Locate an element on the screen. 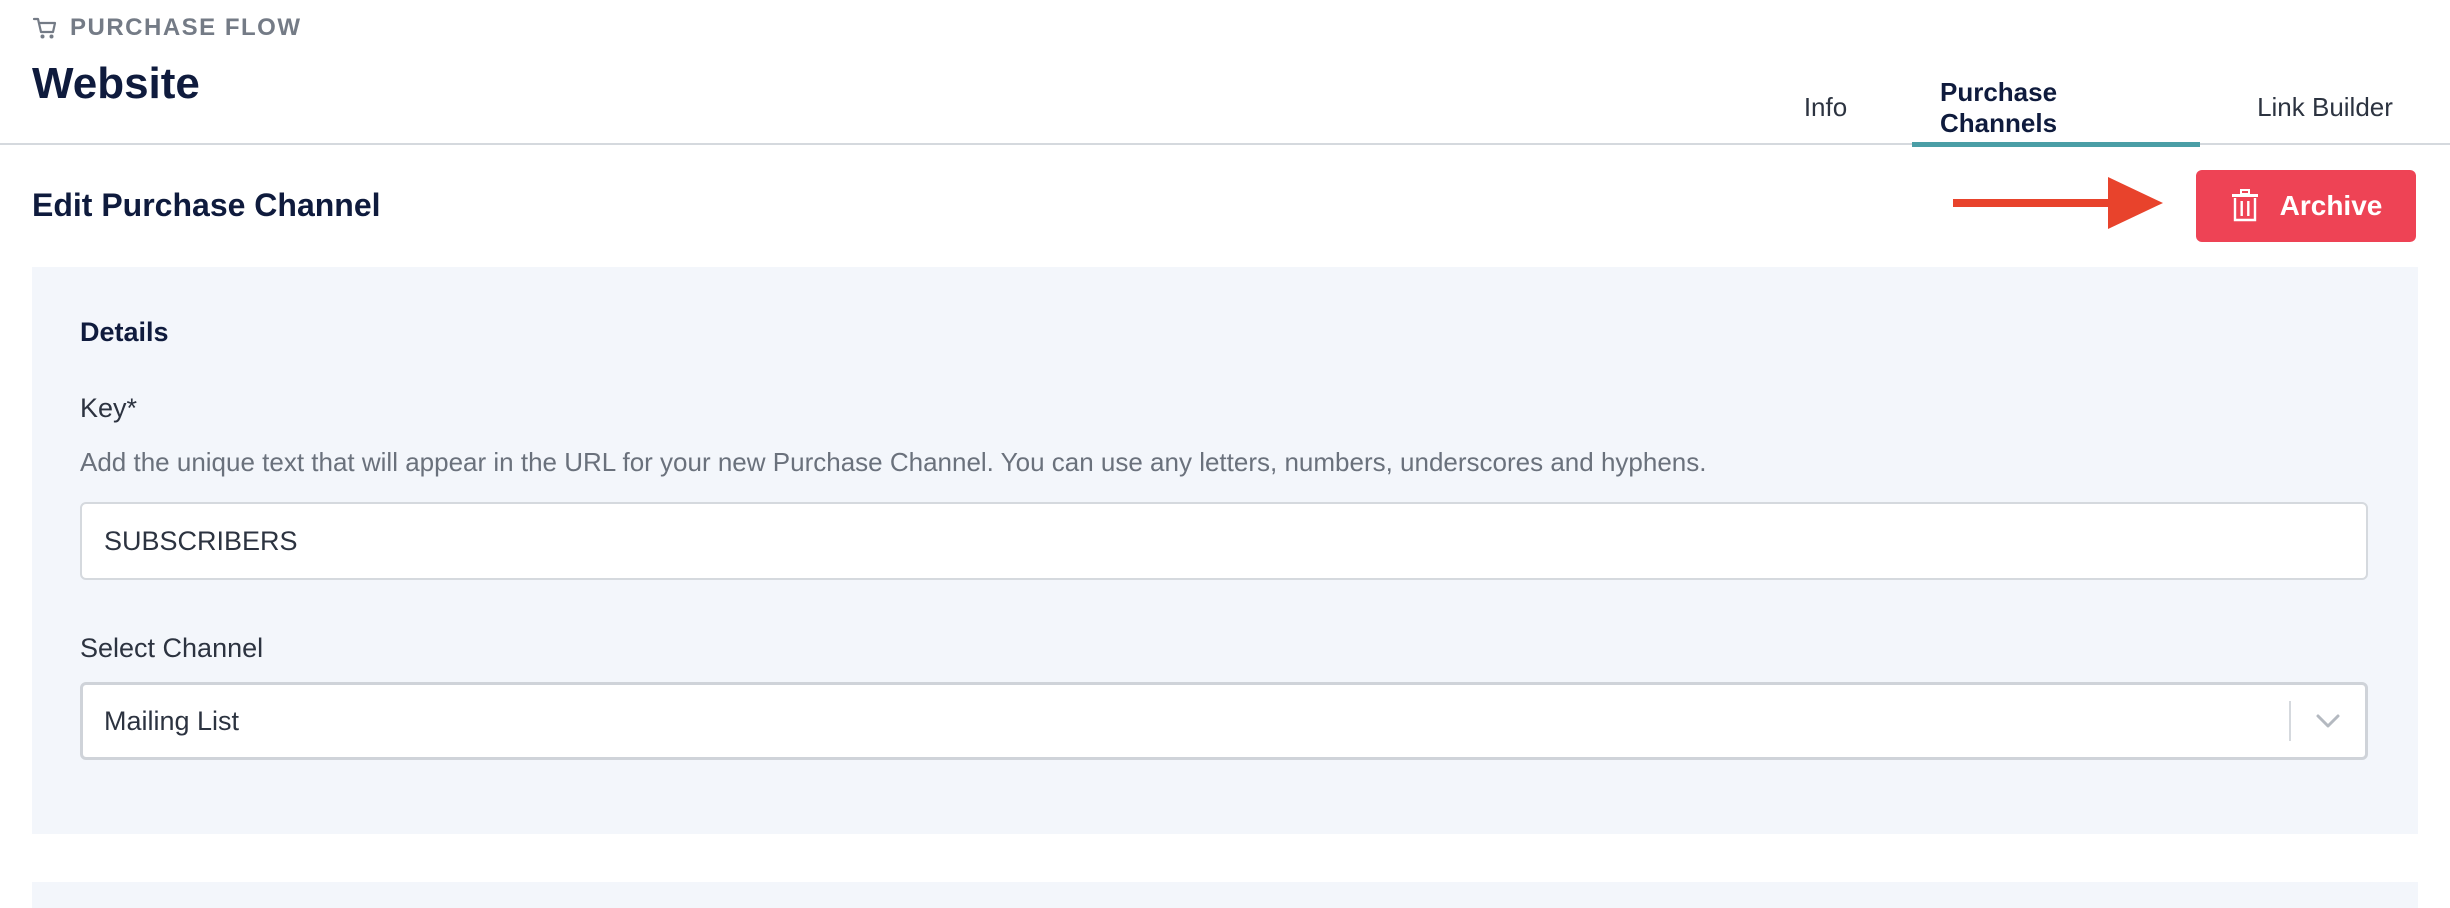 The width and height of the screenshot is (2450, 908). channel-dropdown-toggle is located at coordinates (2328, 721).